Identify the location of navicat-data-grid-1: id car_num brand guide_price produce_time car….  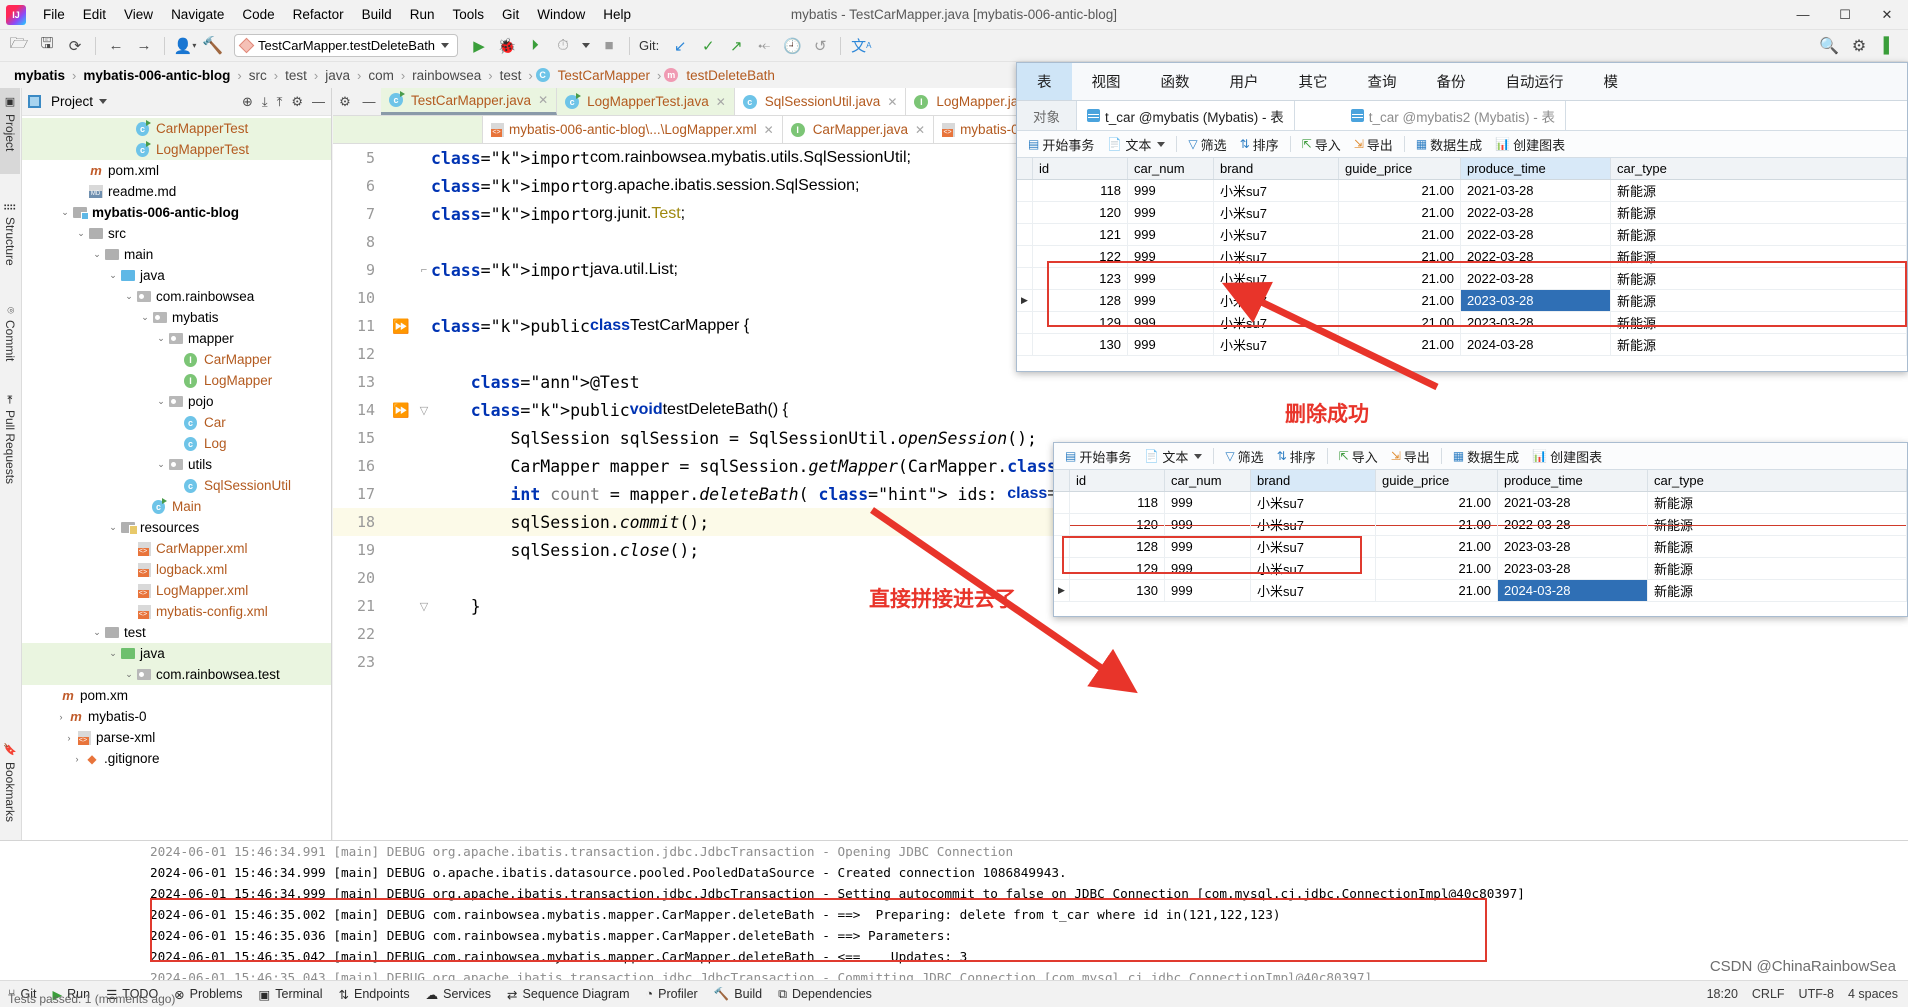
(1462, 257).